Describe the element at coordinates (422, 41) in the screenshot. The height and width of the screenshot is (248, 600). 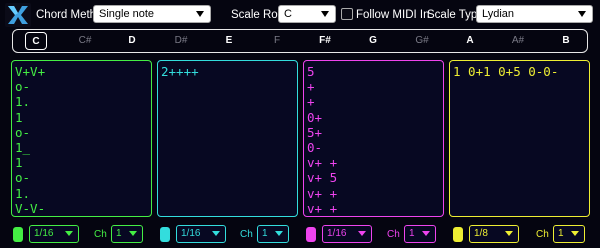
I see `key-g-sharp: G#` at that location.